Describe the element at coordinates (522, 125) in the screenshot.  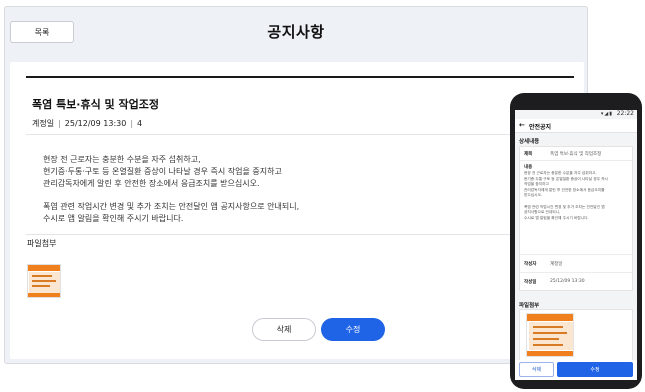
I see `back-arrow-icon: ←` at that location.